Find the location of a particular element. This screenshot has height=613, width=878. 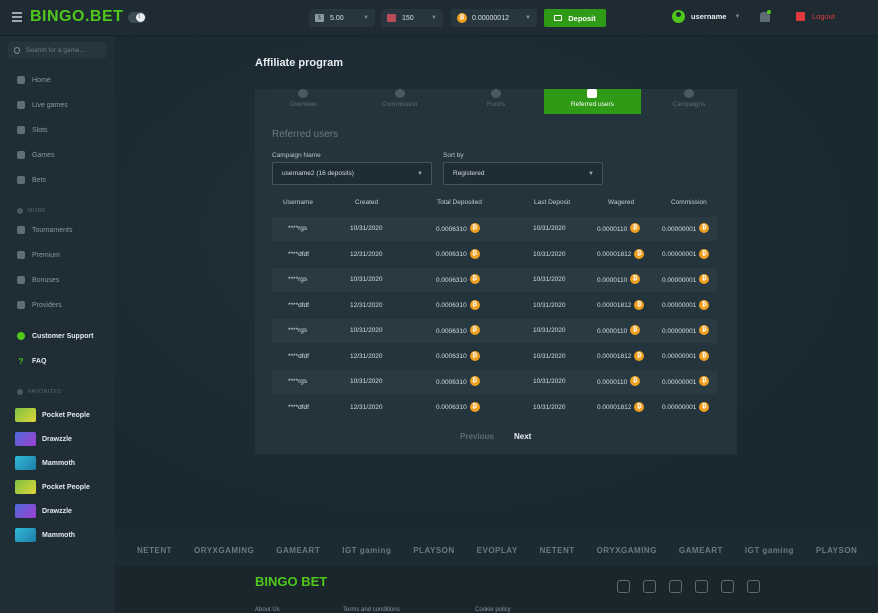

section-favorites: FAVORITES is located at coordinates (39, 392).